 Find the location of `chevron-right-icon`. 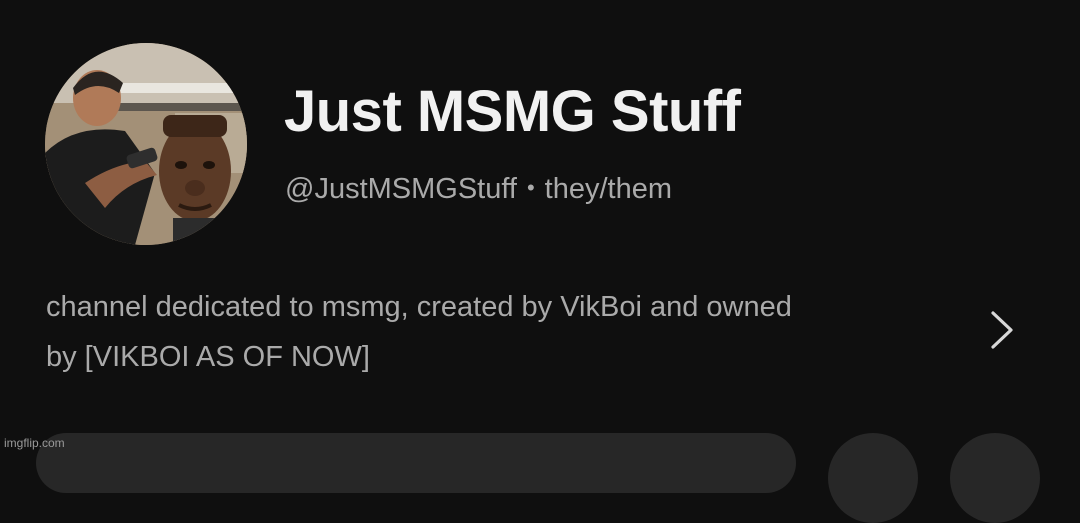

chevron-right-icon is located at coordinates (1002, 330).